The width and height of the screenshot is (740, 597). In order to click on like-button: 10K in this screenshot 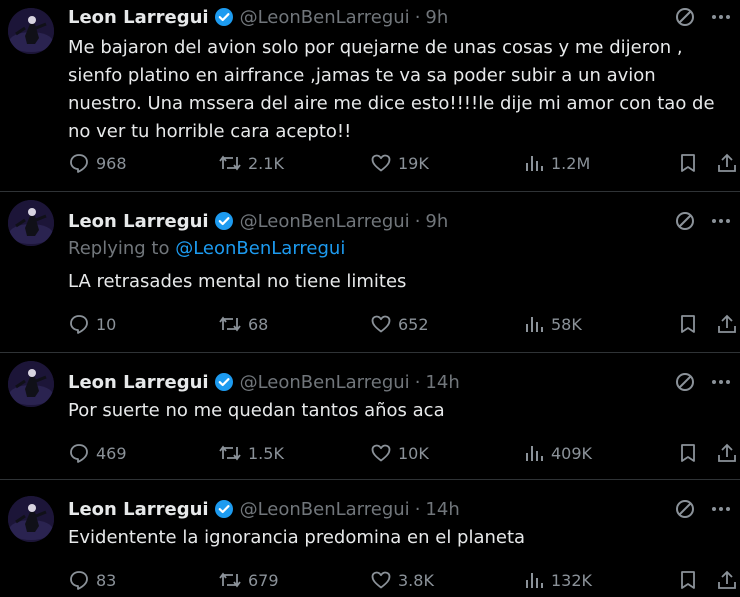, I will do `click(399, 453)`.